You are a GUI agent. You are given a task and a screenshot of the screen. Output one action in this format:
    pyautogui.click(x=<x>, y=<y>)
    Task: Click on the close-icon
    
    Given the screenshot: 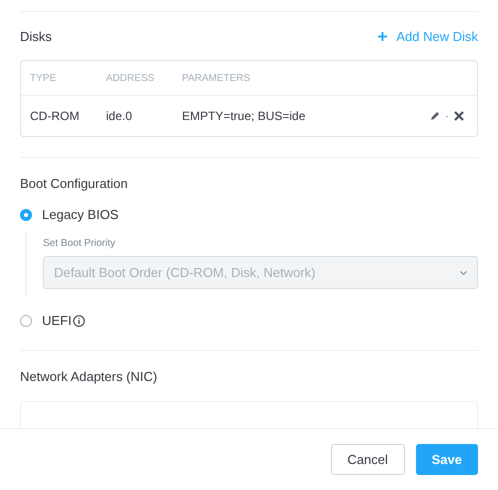 What is the action you would take?
    pyautogui.click(x=459, y=116)
    